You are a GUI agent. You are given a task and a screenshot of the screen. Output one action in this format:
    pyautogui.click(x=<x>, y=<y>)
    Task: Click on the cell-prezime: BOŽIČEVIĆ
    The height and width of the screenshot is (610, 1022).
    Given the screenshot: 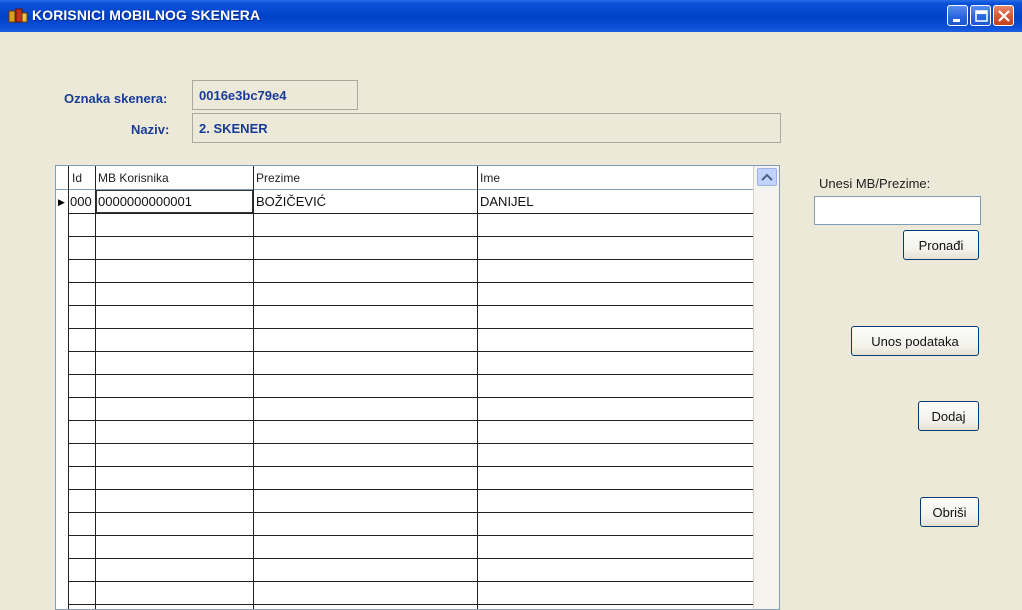 What is the action you would take?
    pyautogui.click(x=365, y=201)
    